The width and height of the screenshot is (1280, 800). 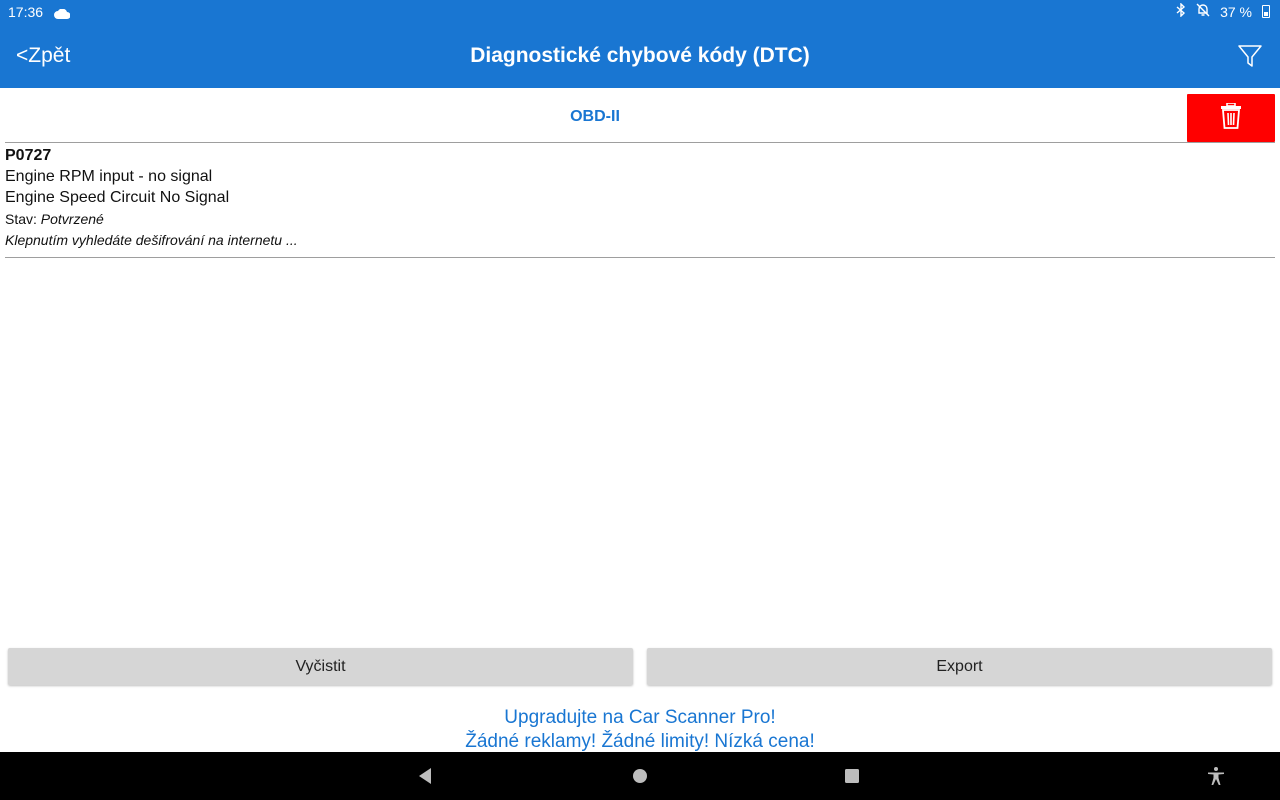 I want to click on promo-line-1: Upgradujte na Car Scanner Pro!, so click(x=640, y=717).